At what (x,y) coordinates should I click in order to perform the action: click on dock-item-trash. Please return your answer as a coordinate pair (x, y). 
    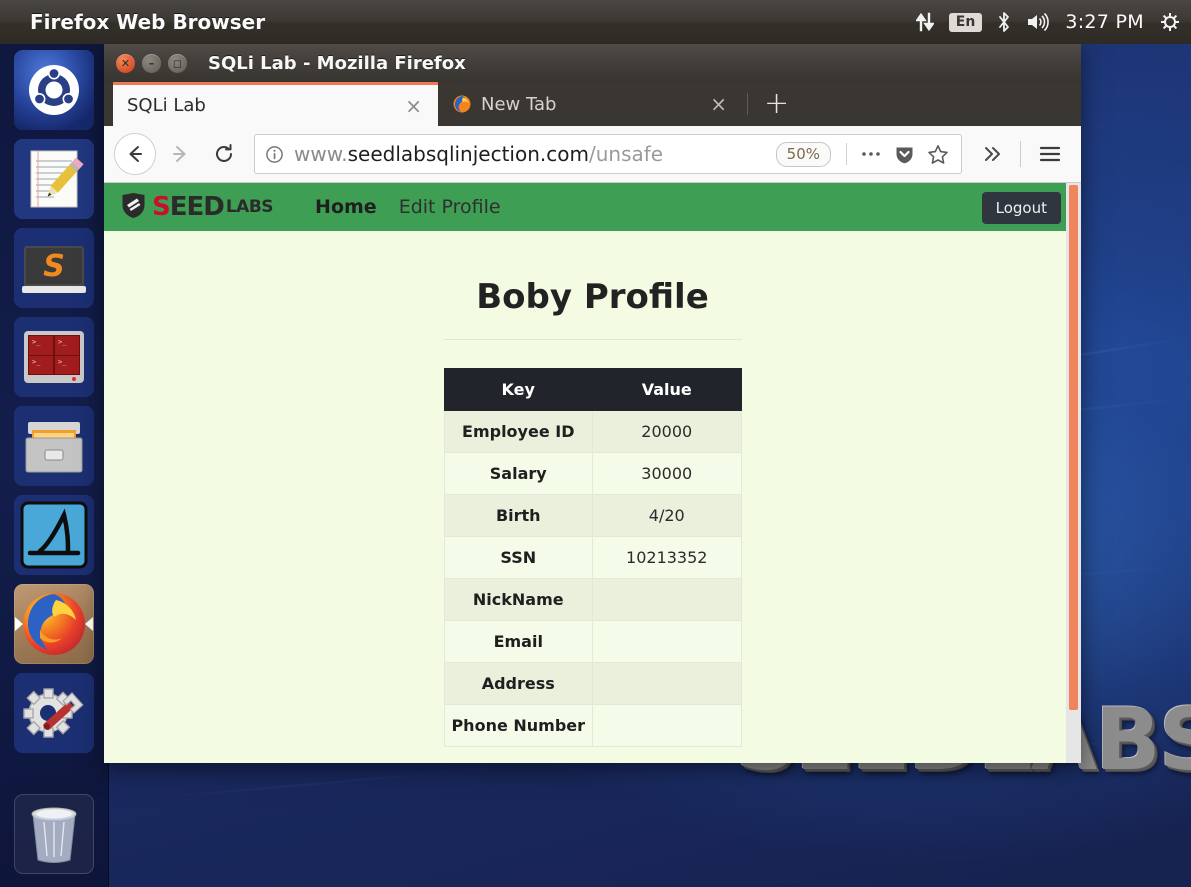
    Looking at the image, I should click on (54, 834).